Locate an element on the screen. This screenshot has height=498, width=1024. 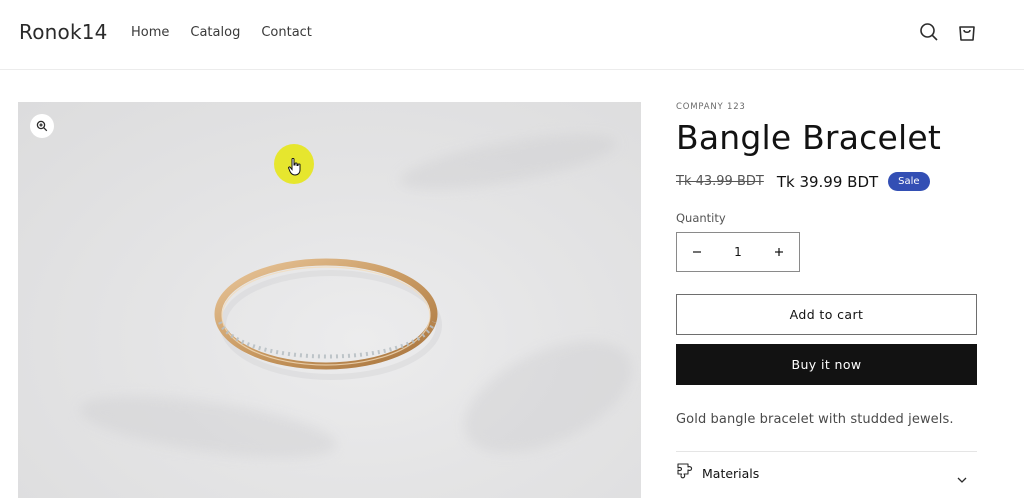
quantity-stepper is located at coordinates (738, 252).